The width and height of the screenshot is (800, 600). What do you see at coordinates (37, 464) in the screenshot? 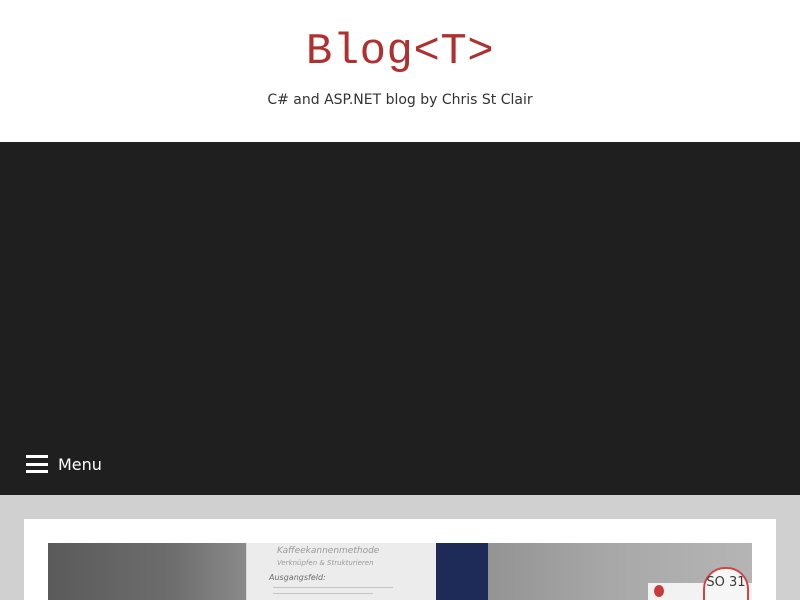
I see `hamburger-icon` at bounding box center [37, 464].